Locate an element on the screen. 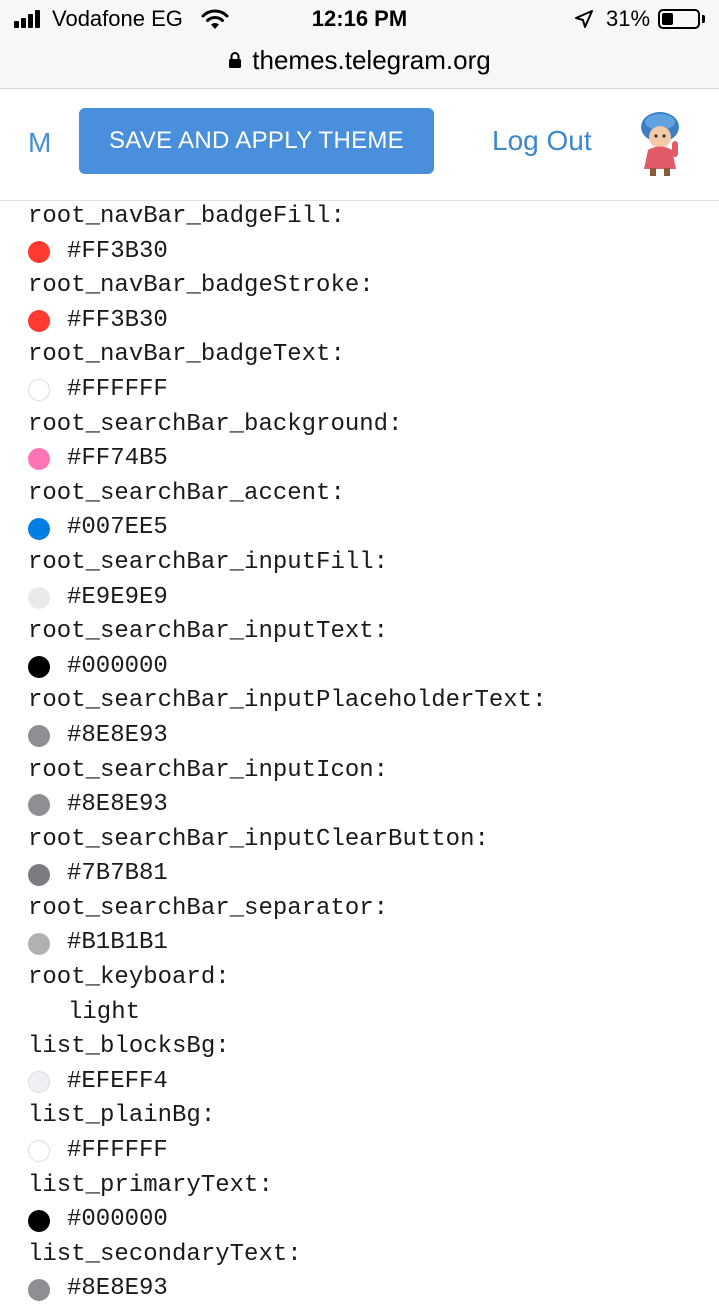 This screenshot has width=719, height=1307. property-value: #B1B1B1 is located at coordinates (117, 943).